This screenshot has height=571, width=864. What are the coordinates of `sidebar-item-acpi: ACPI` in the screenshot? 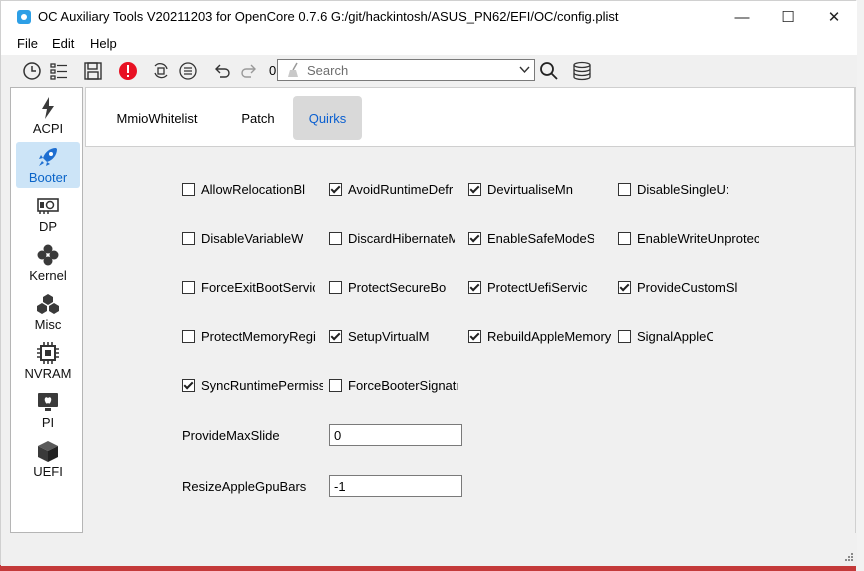 It's located at (48, 116).